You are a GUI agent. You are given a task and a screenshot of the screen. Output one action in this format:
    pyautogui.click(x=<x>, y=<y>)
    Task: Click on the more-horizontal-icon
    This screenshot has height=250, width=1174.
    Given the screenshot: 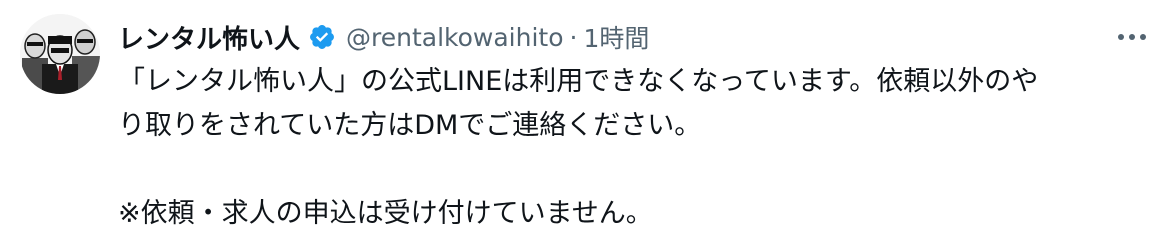 What is the action you would take?
    pyautogui.click(x=1132, y=37)
    